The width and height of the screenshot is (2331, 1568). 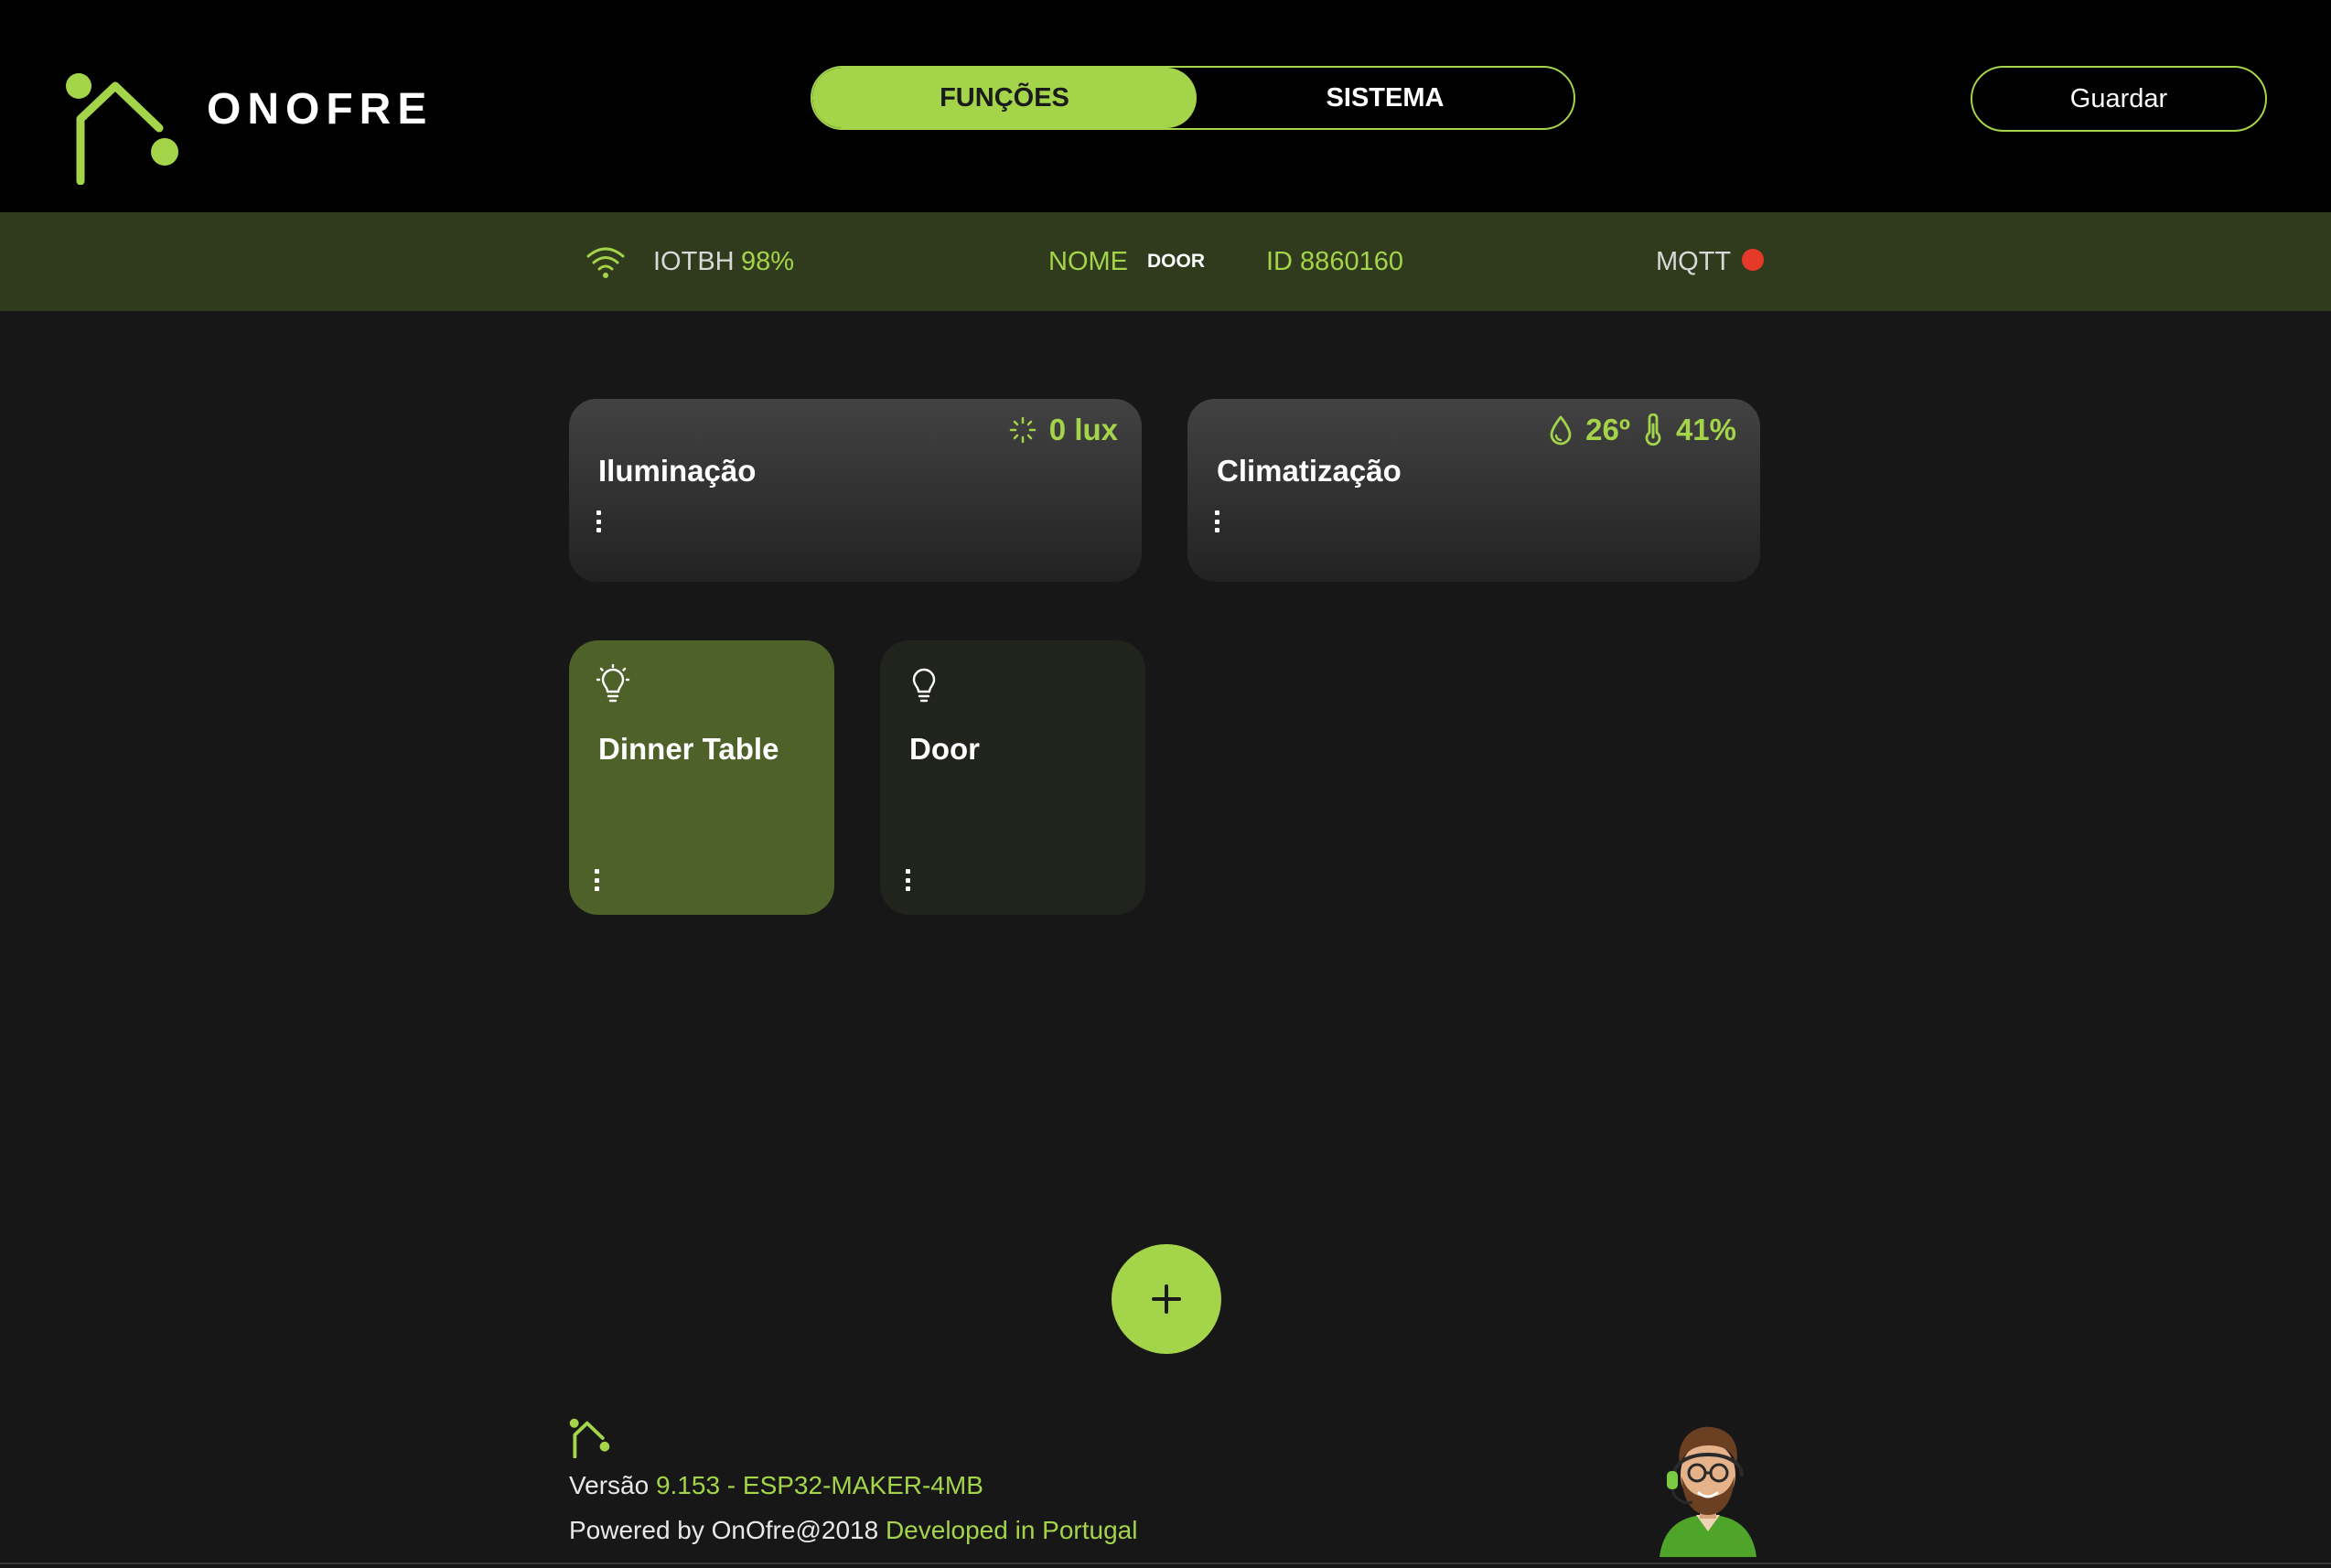 What do you see at coordinates (1083, 429) in the screenshot?
I see `lux-value: 0 lux` at bounding box center [1083, 429].